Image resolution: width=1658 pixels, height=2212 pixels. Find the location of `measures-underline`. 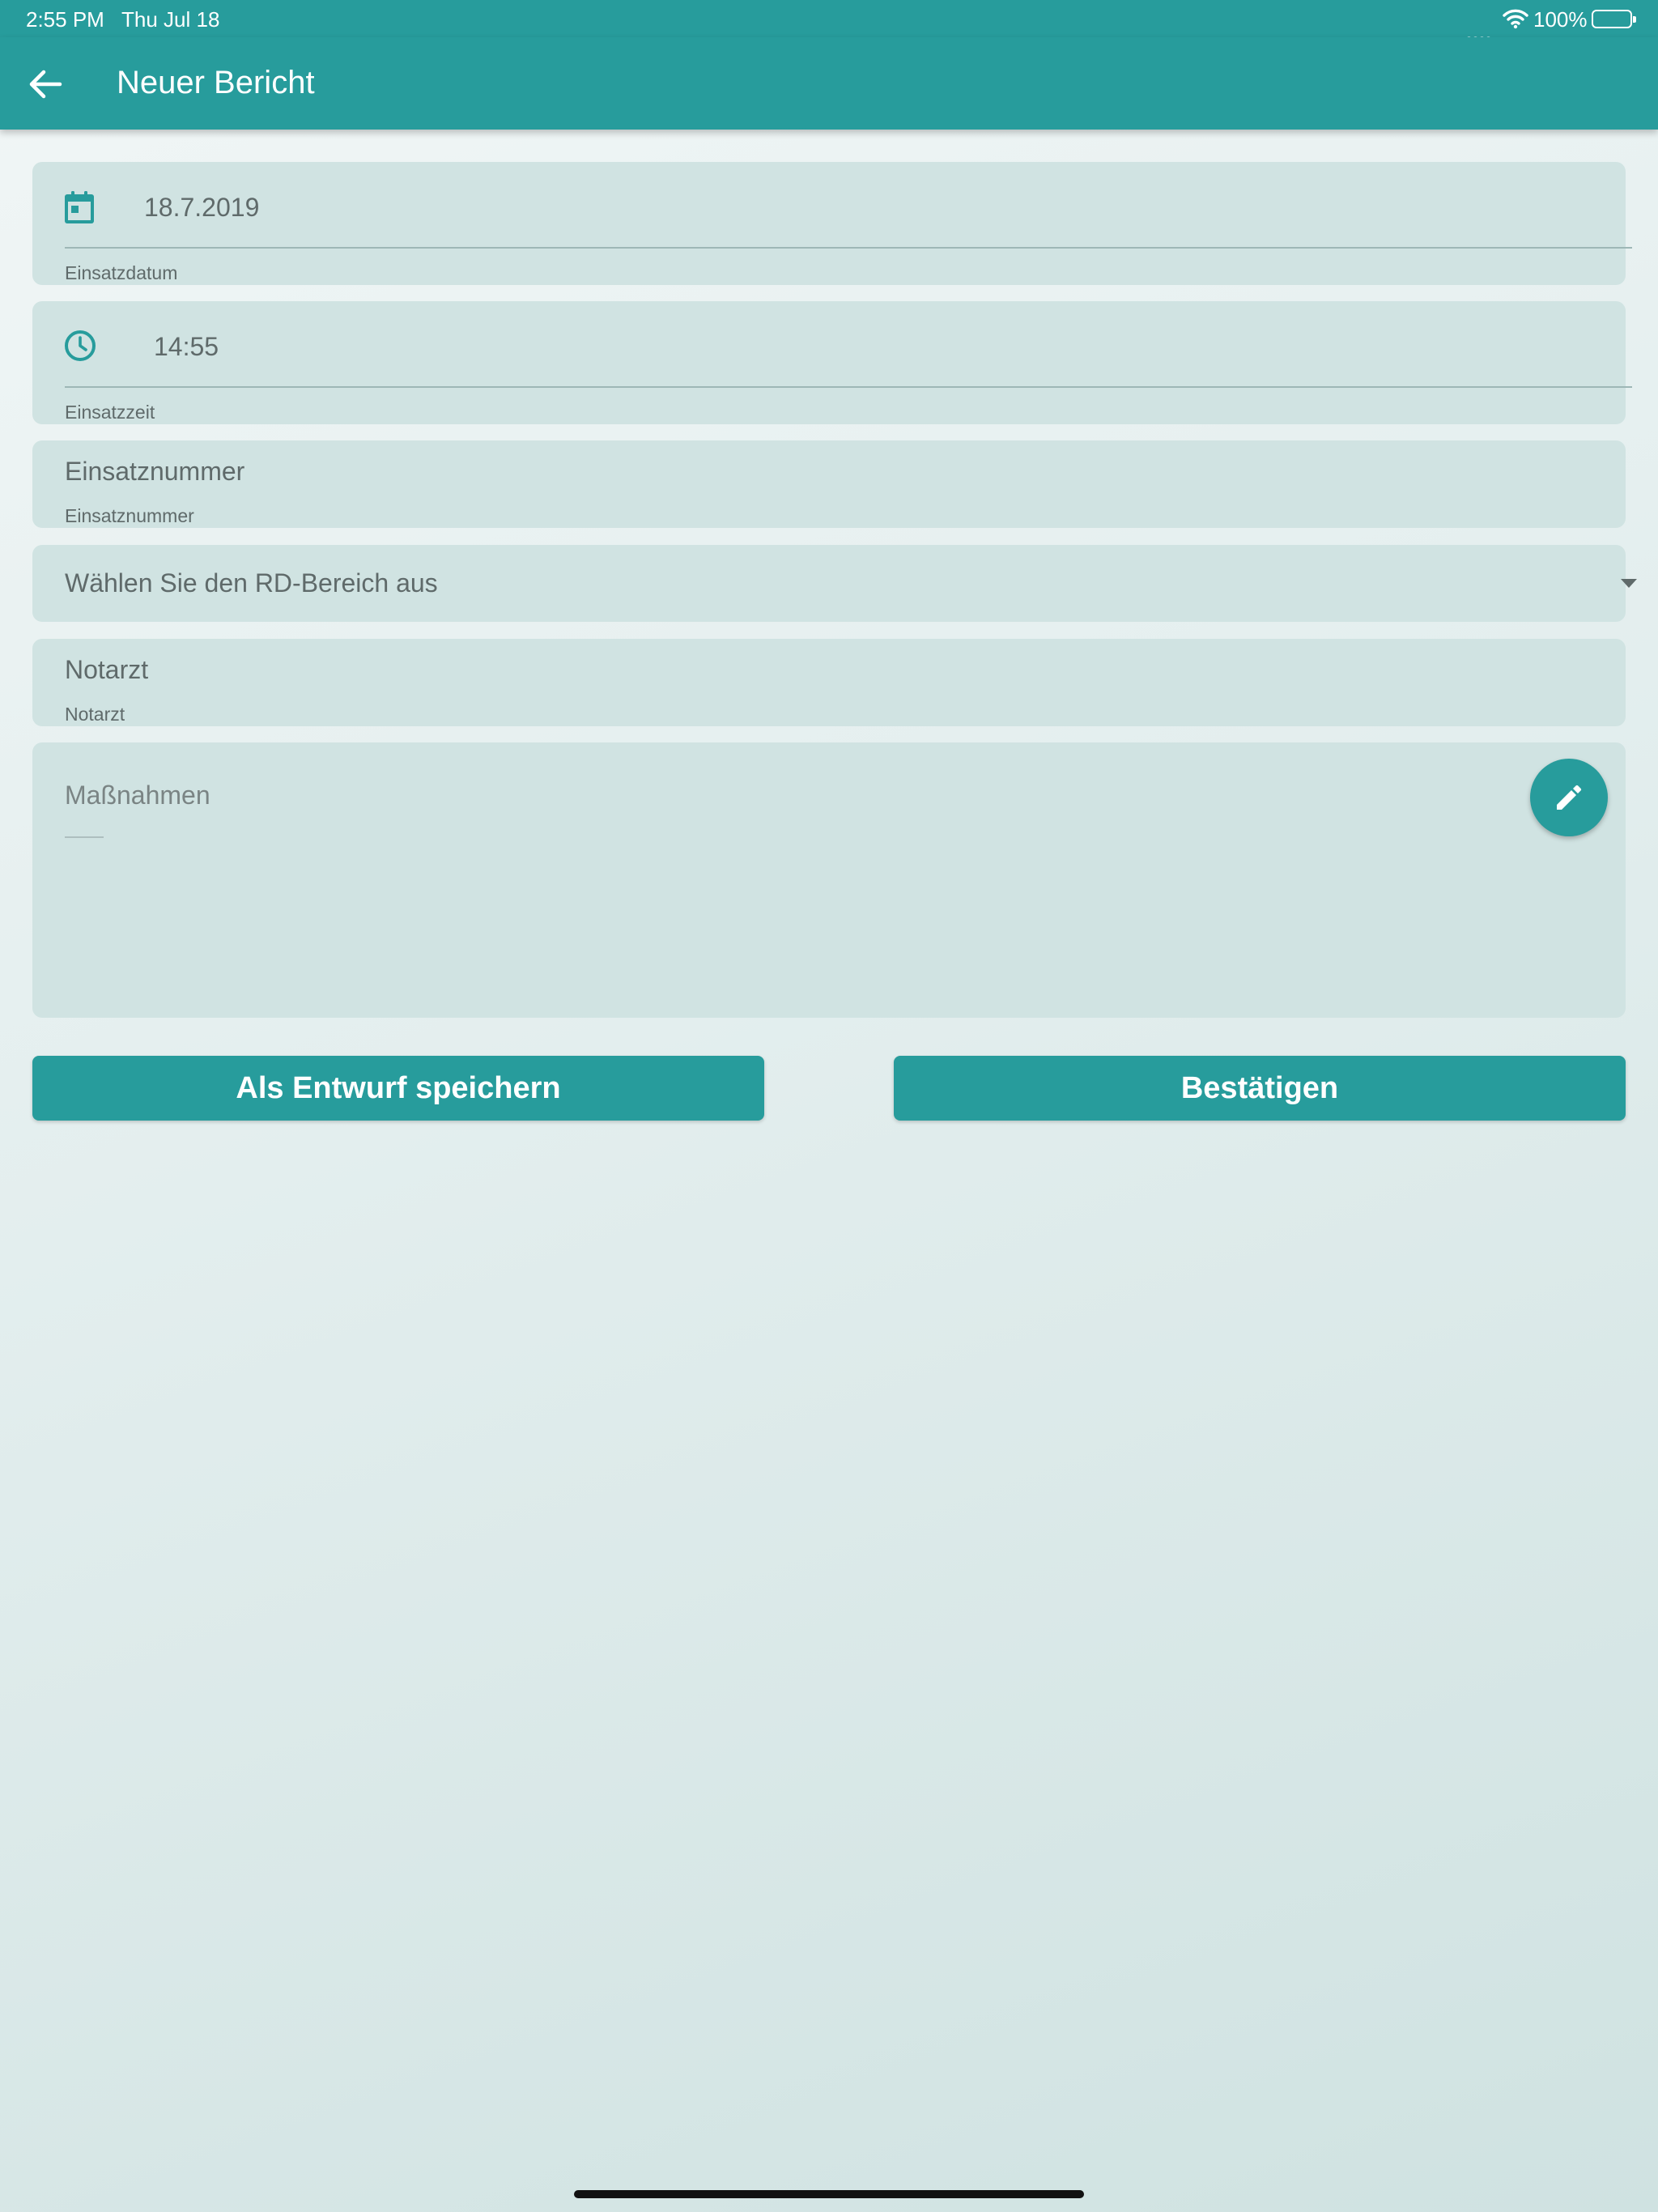

measures-underline is located at coordinates (84, 837).